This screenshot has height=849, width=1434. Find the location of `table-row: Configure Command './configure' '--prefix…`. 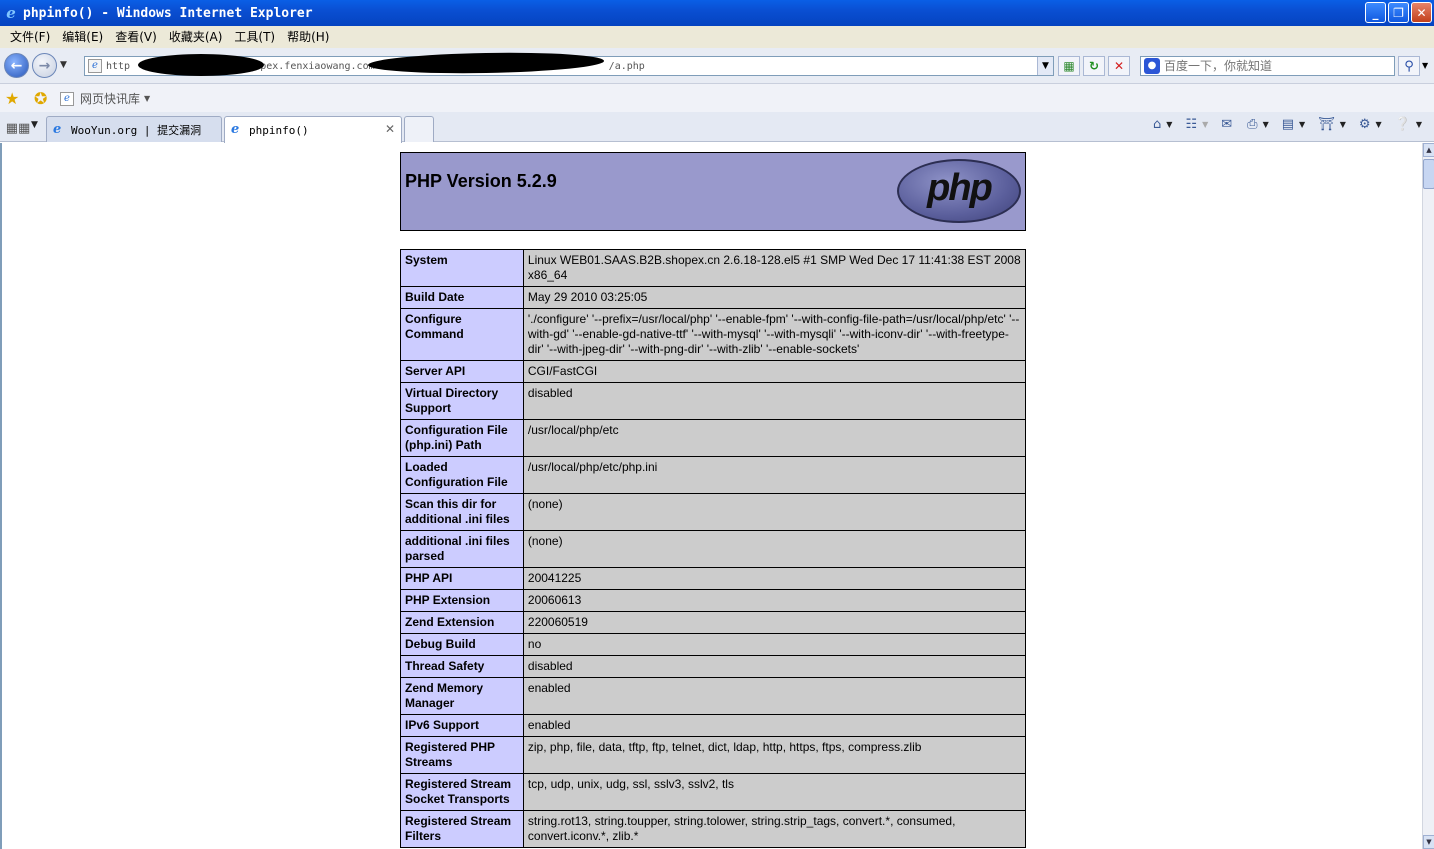

table-row: Configure Command './configure' '--prefix… is located at coordinates (713, 334).